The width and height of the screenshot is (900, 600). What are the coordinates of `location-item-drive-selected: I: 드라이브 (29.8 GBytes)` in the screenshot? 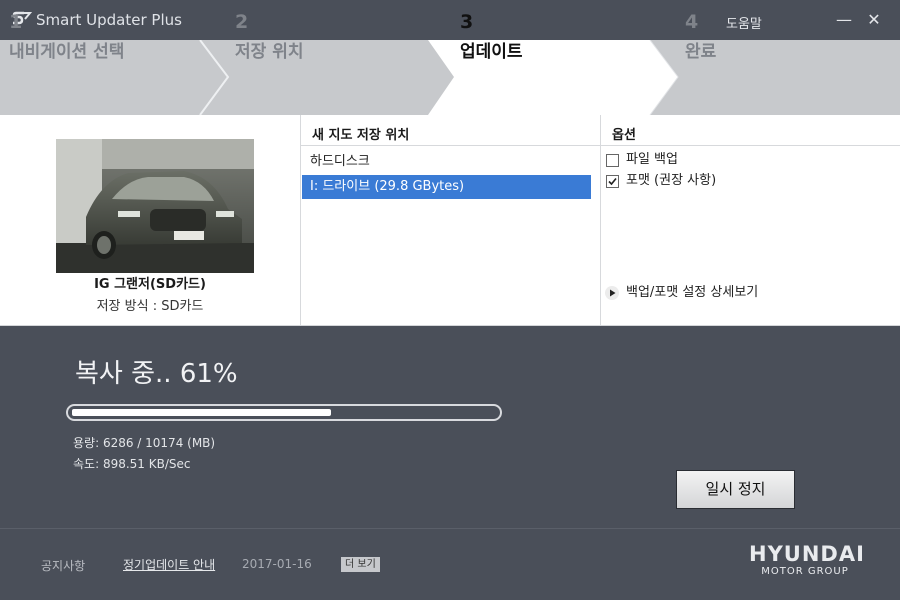 It's located at (446, 187).